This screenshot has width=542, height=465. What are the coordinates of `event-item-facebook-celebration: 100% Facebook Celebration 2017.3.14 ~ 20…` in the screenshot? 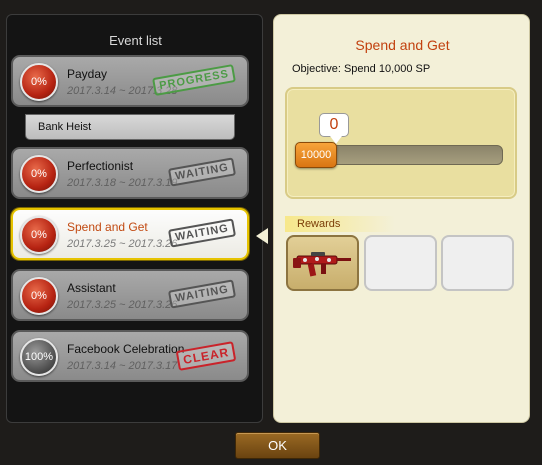 It's located at (130, 356).